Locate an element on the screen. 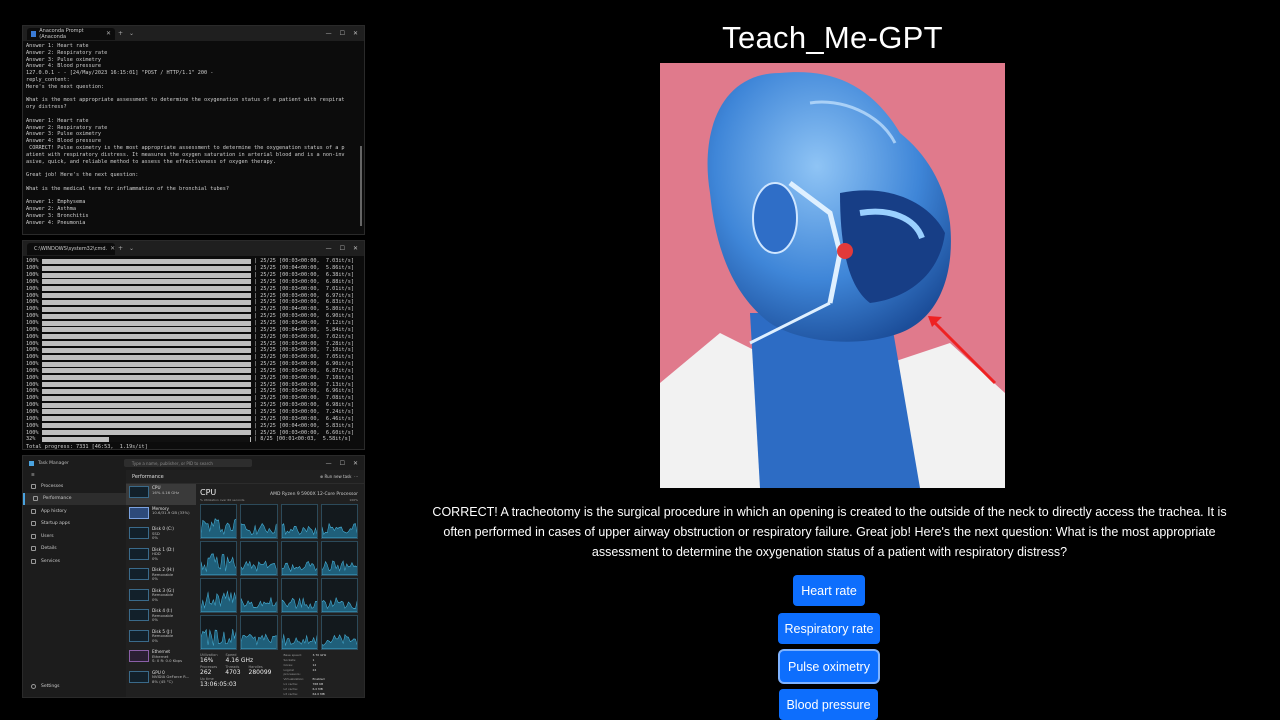  details-icon is located at coordinates (33, 549).